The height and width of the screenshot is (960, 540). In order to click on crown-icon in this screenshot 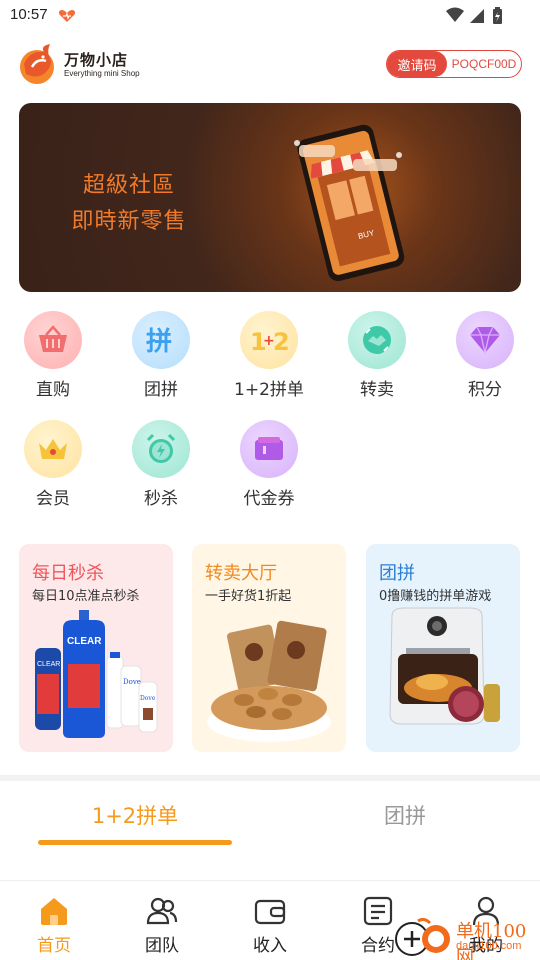, I will do `click(53, 449)`.